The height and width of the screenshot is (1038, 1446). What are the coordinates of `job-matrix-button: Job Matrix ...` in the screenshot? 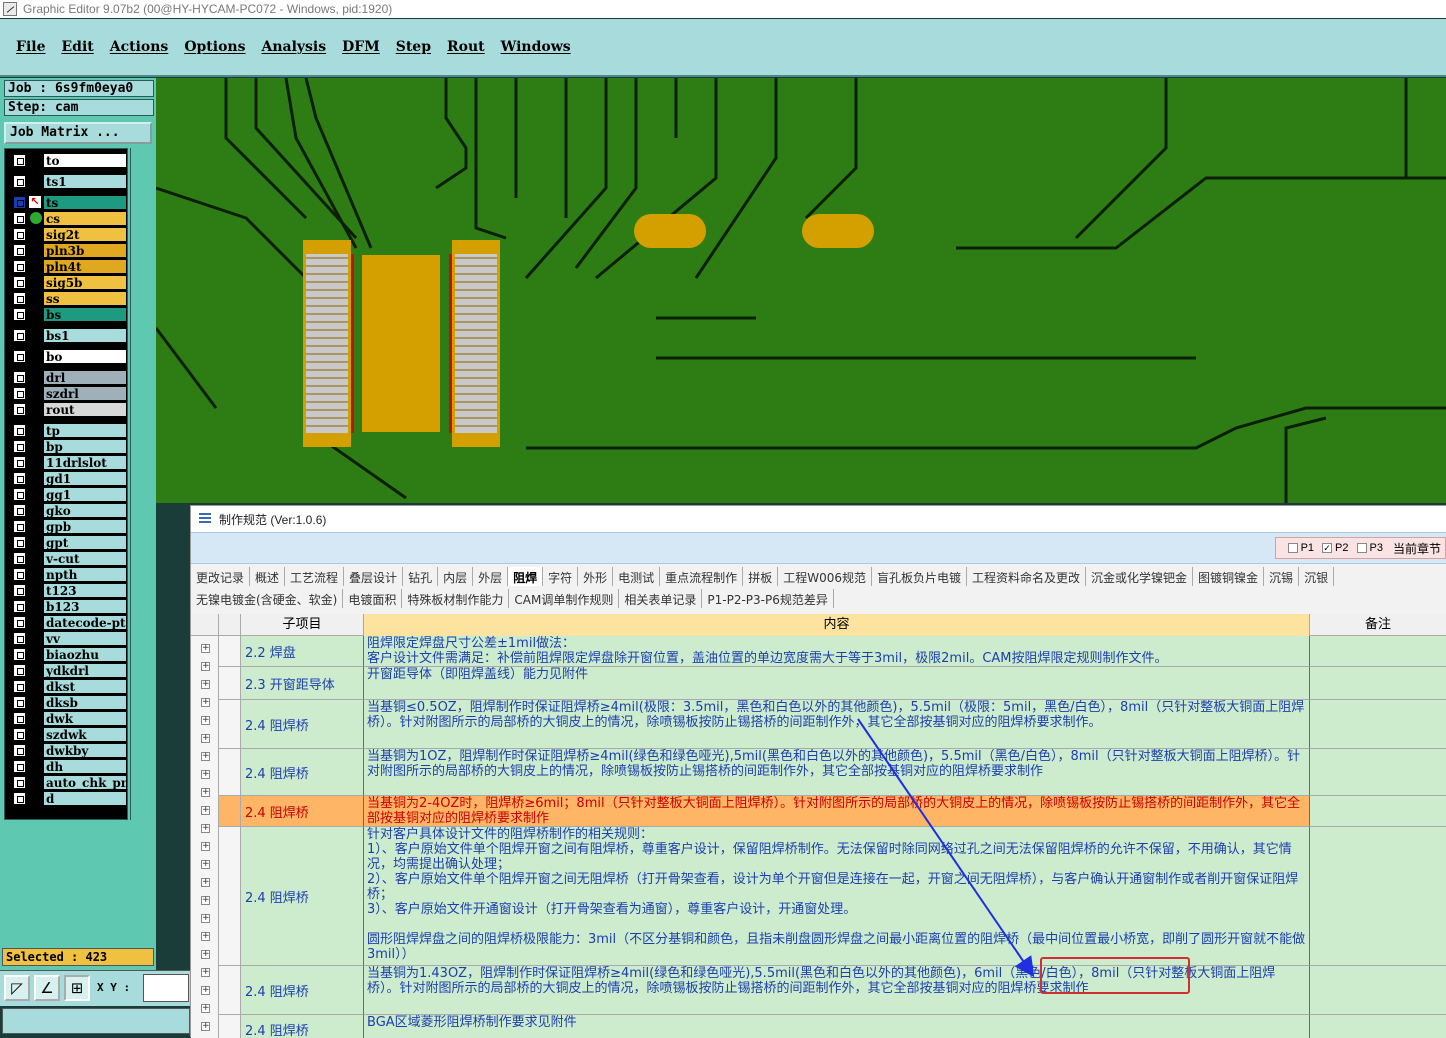 It's located at (78, 133).